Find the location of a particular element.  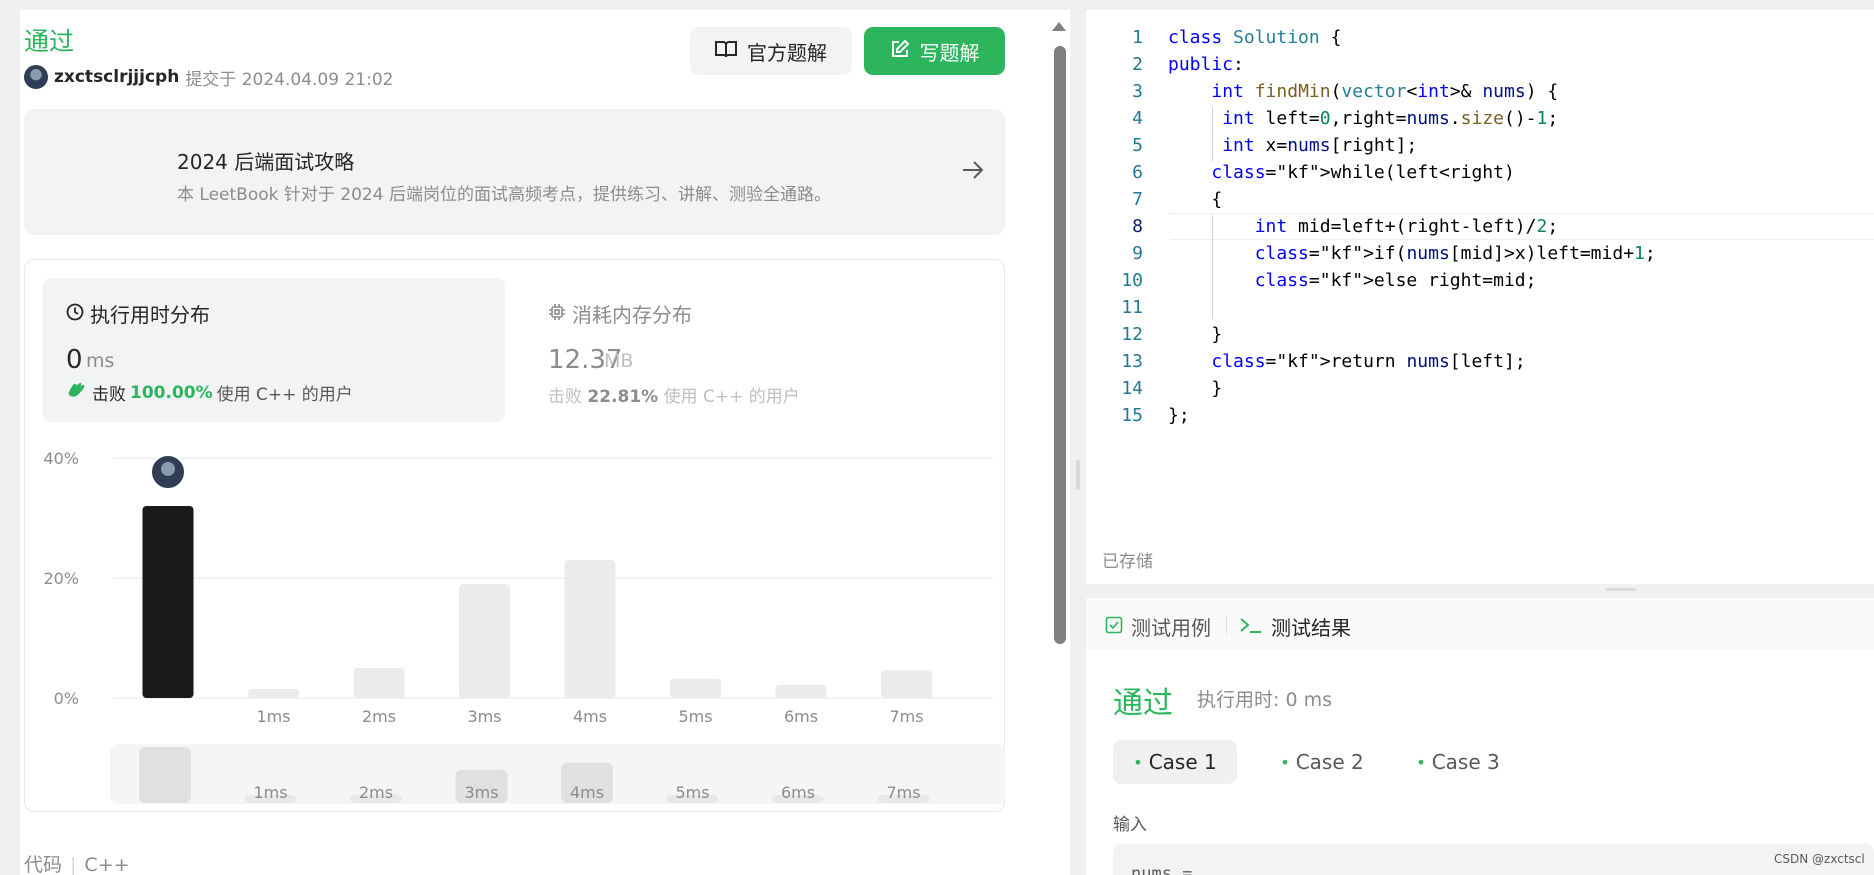

code-text: int mid=left+(right-left)/2; is located at coordinates (1406, 226).